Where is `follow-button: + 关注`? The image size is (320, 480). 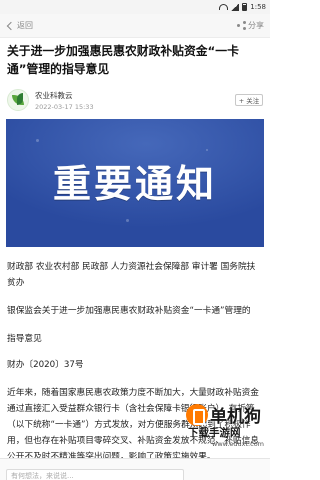
follow-button: + 关注 is located at coordinates (249, 100).